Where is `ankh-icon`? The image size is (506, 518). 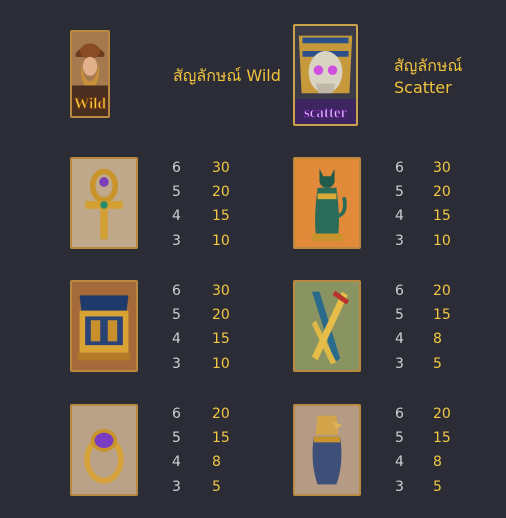
ankh-icon is located at coordinates (104, 203).